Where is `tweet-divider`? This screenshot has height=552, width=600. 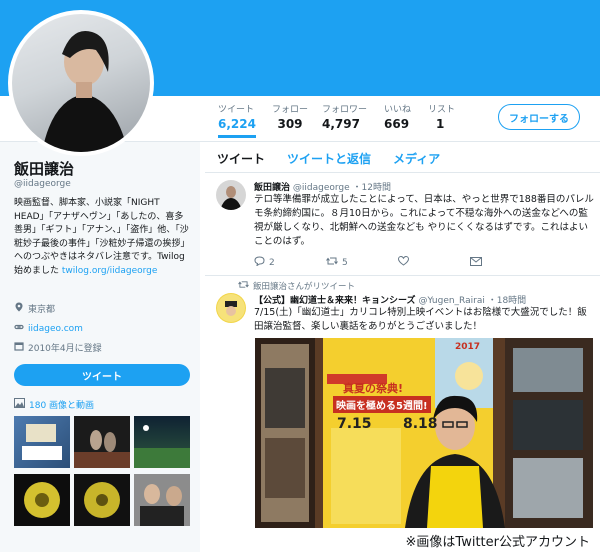
tweet-divider is located at coordinates (402, 275).